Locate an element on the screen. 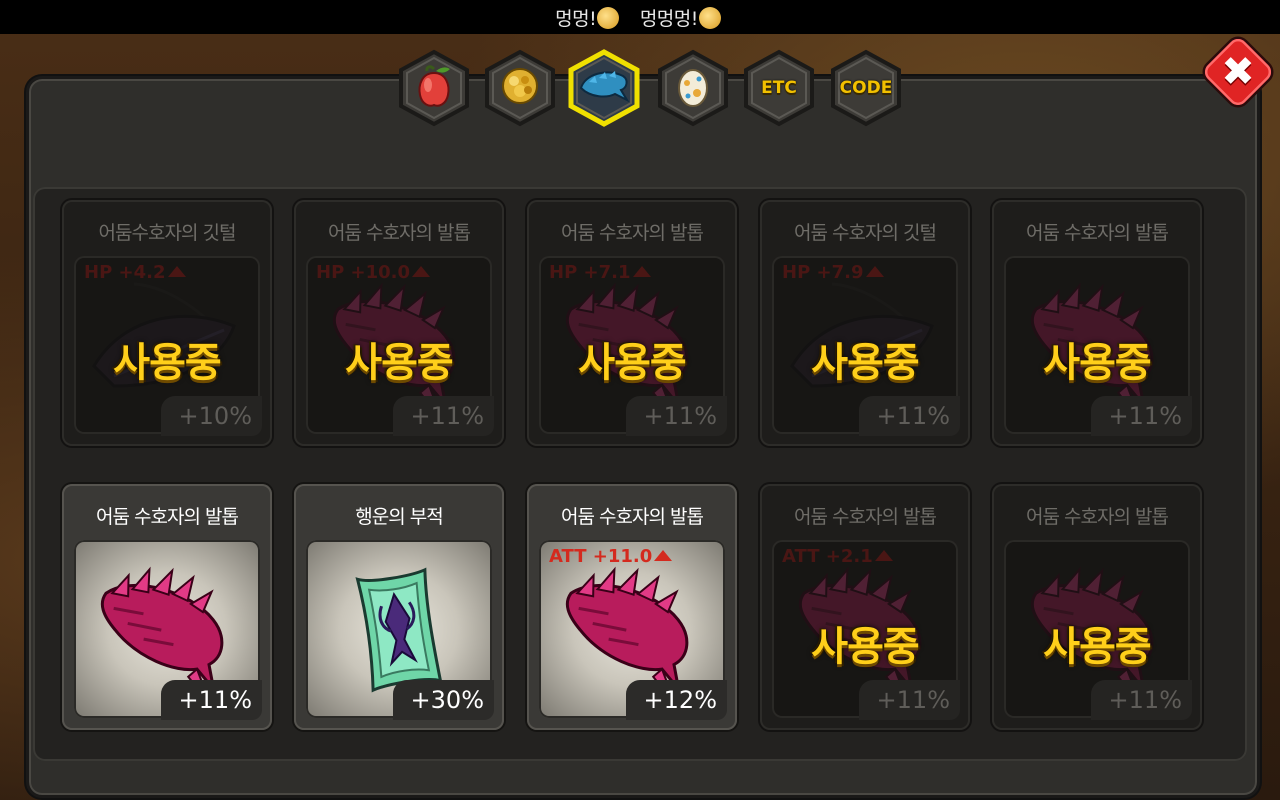  tab-gold is located at coordinates (520, 88).